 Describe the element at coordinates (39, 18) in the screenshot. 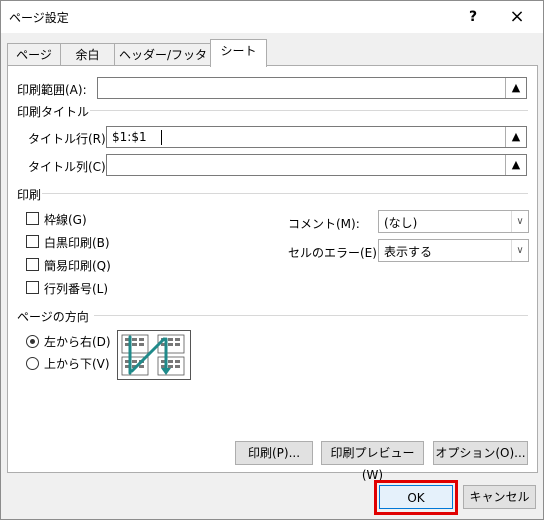

I see `dialog-title: ページ設定` at that location.